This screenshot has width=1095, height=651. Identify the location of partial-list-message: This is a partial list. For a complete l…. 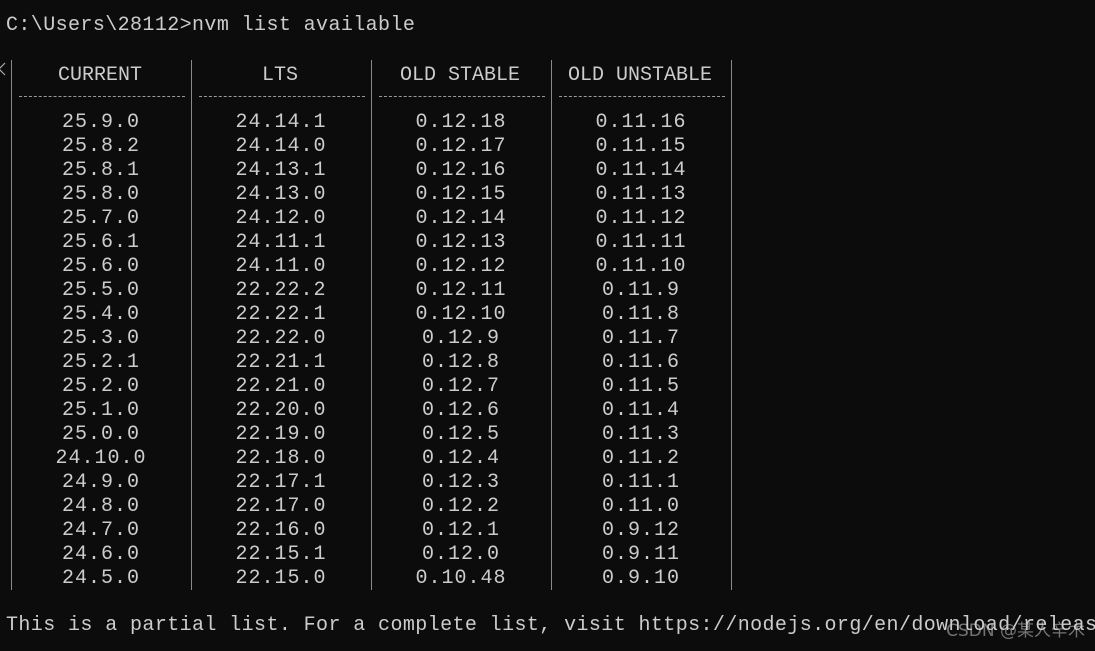
(550, 625).